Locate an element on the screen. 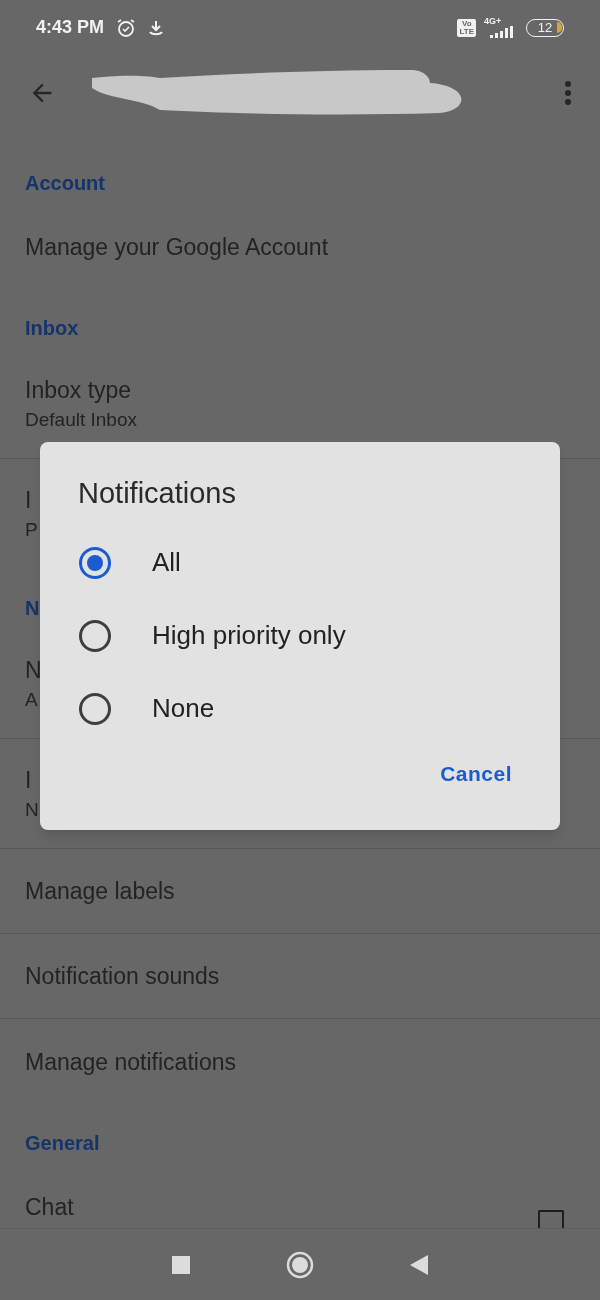  setting-summary: N is located at coordinates (32, 809).